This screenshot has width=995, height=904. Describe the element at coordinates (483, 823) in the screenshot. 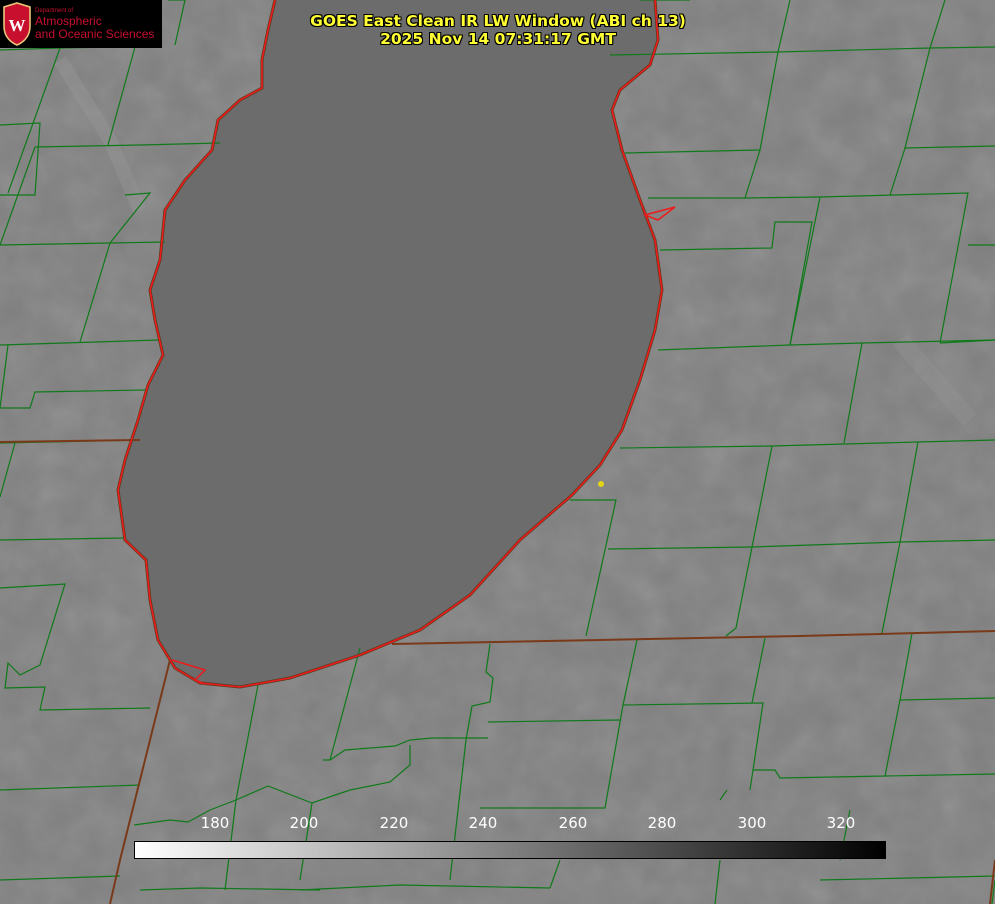

I see `colorbar-tick-label: 240` at that location.